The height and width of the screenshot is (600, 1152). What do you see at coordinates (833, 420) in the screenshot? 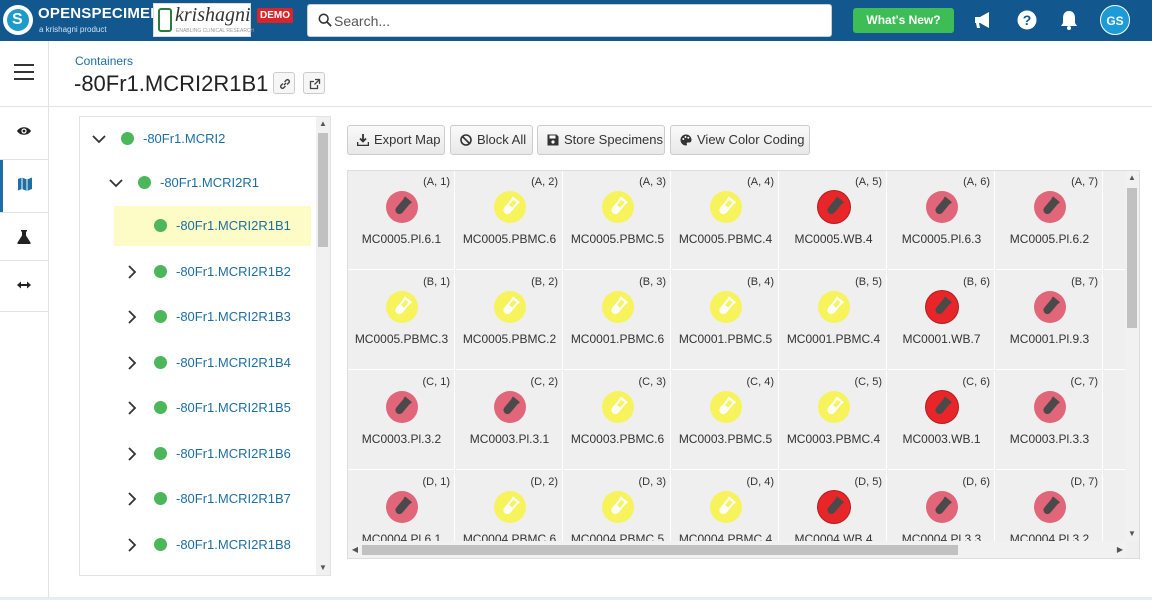
I see `grid-cell: (C, 5) MC0003.PBMC.4` at bounding box center [833, 420].